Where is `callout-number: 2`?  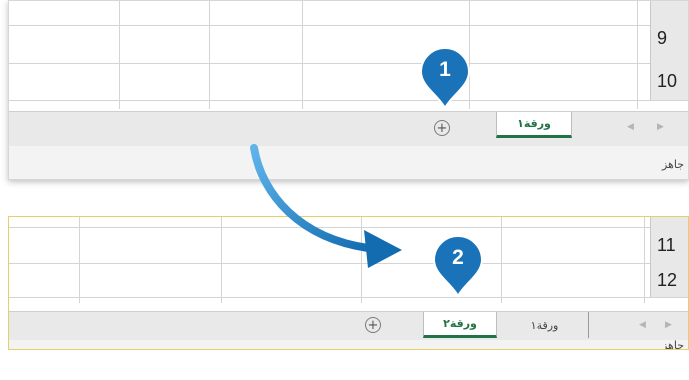
callout-number: 2 is located at coordinates (458, 257).